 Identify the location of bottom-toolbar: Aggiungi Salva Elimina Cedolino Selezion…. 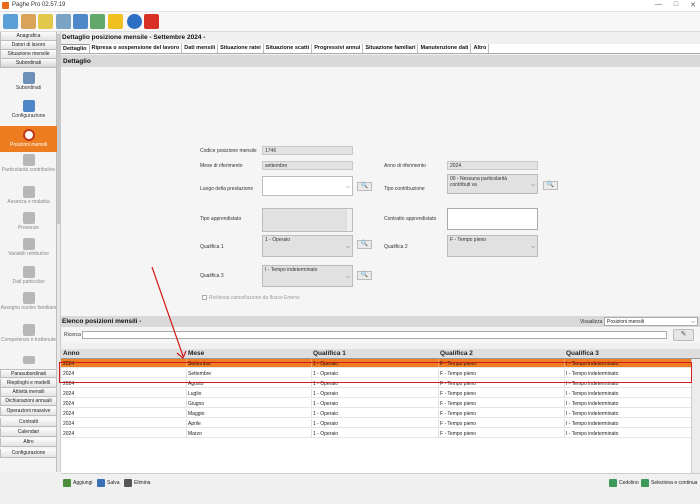
(380, 488).